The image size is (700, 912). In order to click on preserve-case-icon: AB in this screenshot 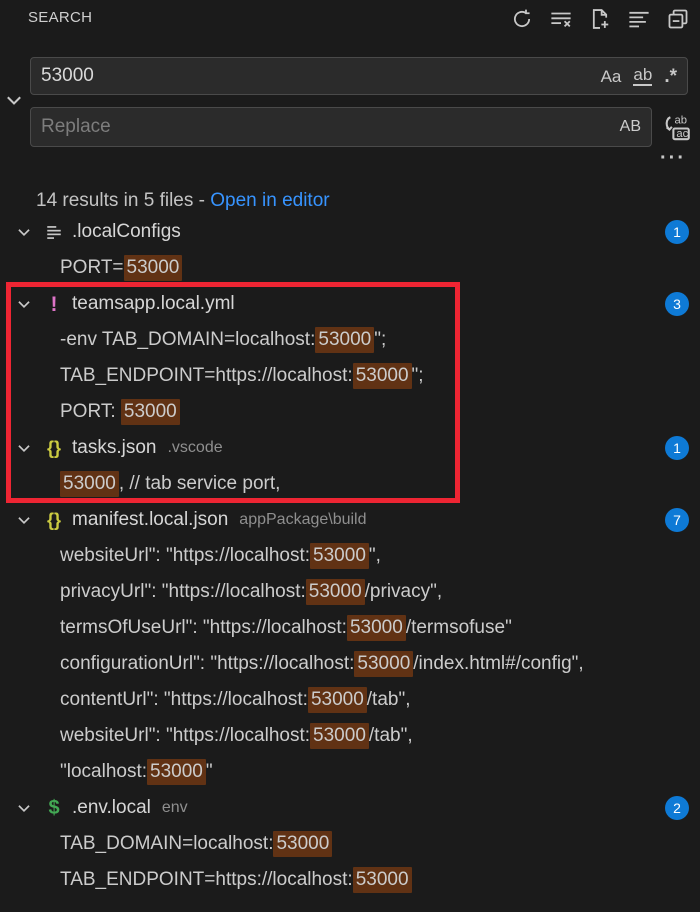, I will do `click(630, 127)`.